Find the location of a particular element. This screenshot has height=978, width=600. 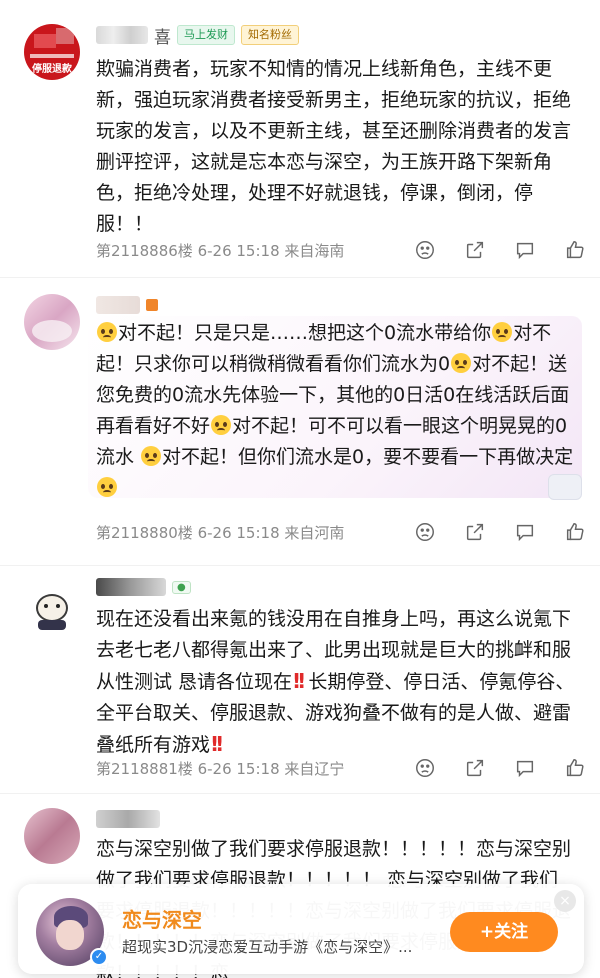

comment-meta: 第2118886楼 6-26 15:18 来自海南 is located at coordinates (341, 250).